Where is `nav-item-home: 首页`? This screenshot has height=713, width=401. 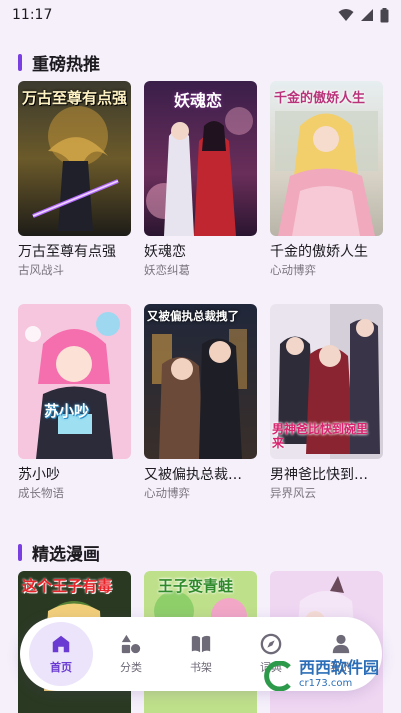
nav-item-home: 首页 is located at coordinates (61, 654).